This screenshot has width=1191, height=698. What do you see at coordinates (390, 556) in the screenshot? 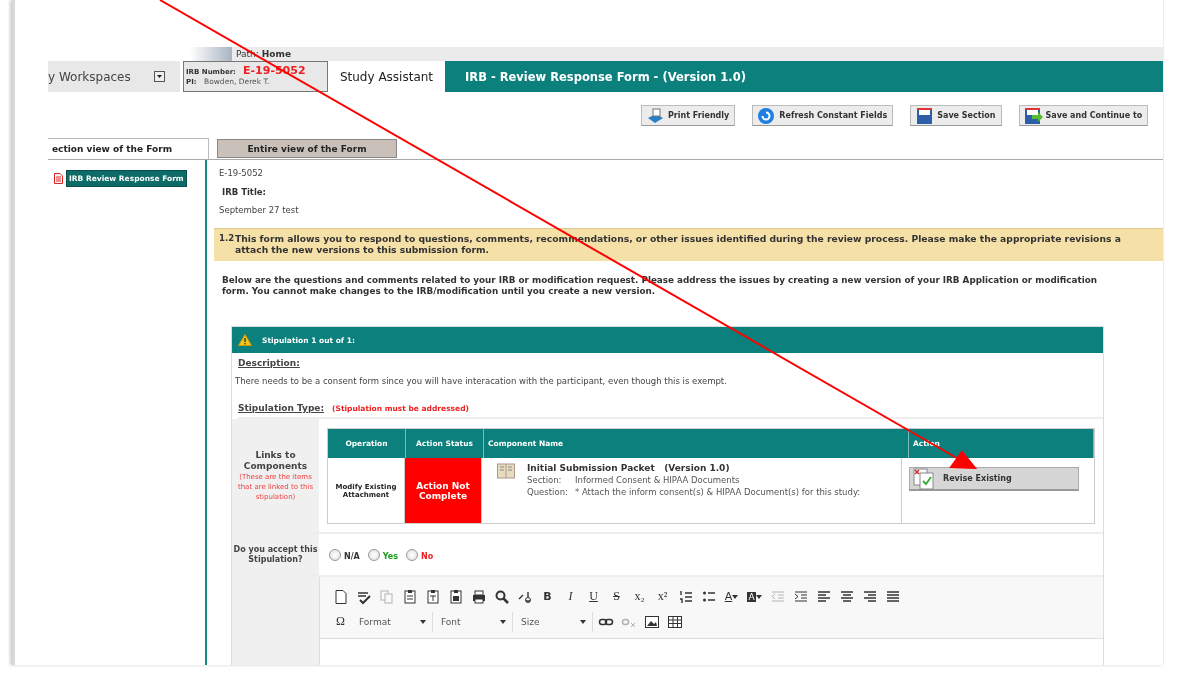
I see `option-label: Yes` at bounding box center [390, 556].